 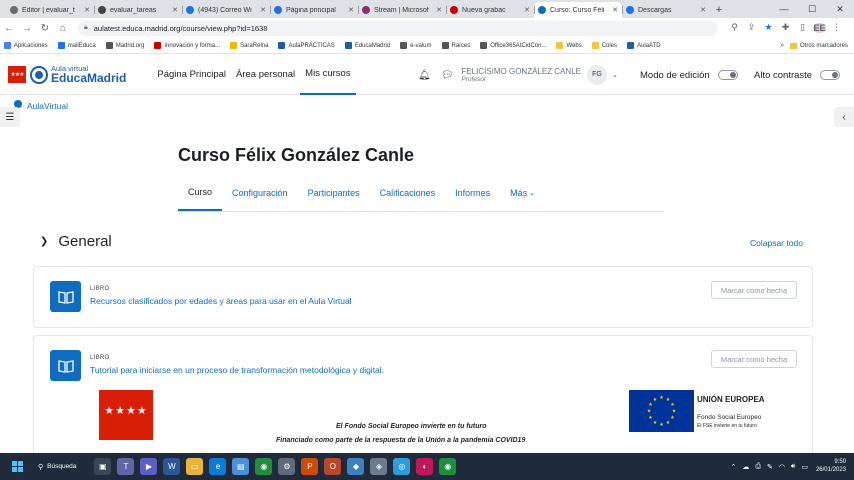 What do you see at coordinates (447, 75) in the screenshot?
I see `messages-icon: 💬︎` at bounding box center [447, 75].